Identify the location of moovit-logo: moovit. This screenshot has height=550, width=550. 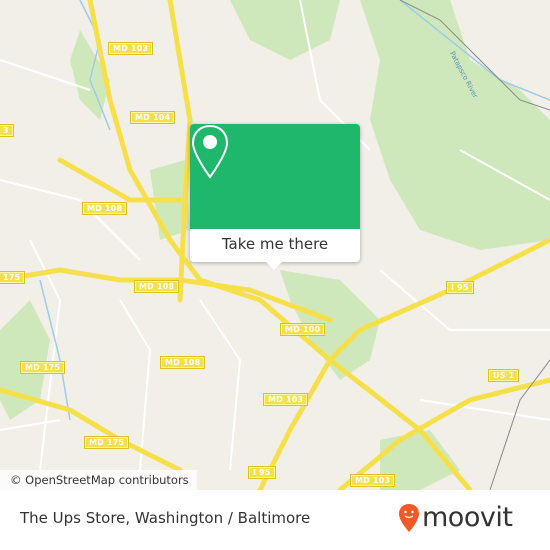
(455, 517).